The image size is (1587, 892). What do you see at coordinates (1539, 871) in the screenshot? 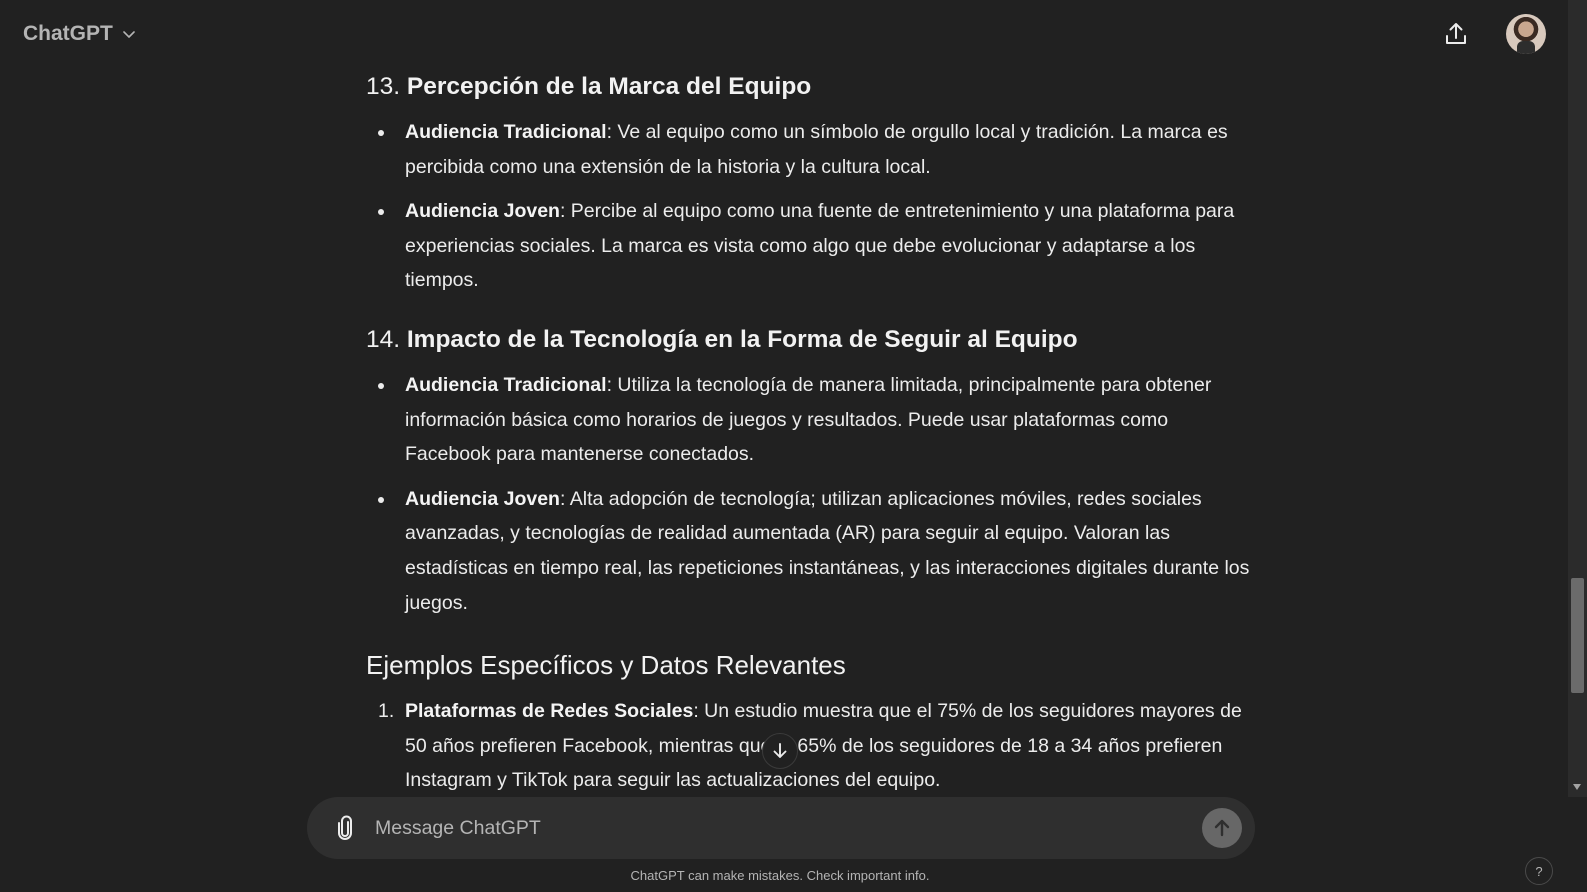
I see `help-button: ?` at bounding box center [1539, 871].